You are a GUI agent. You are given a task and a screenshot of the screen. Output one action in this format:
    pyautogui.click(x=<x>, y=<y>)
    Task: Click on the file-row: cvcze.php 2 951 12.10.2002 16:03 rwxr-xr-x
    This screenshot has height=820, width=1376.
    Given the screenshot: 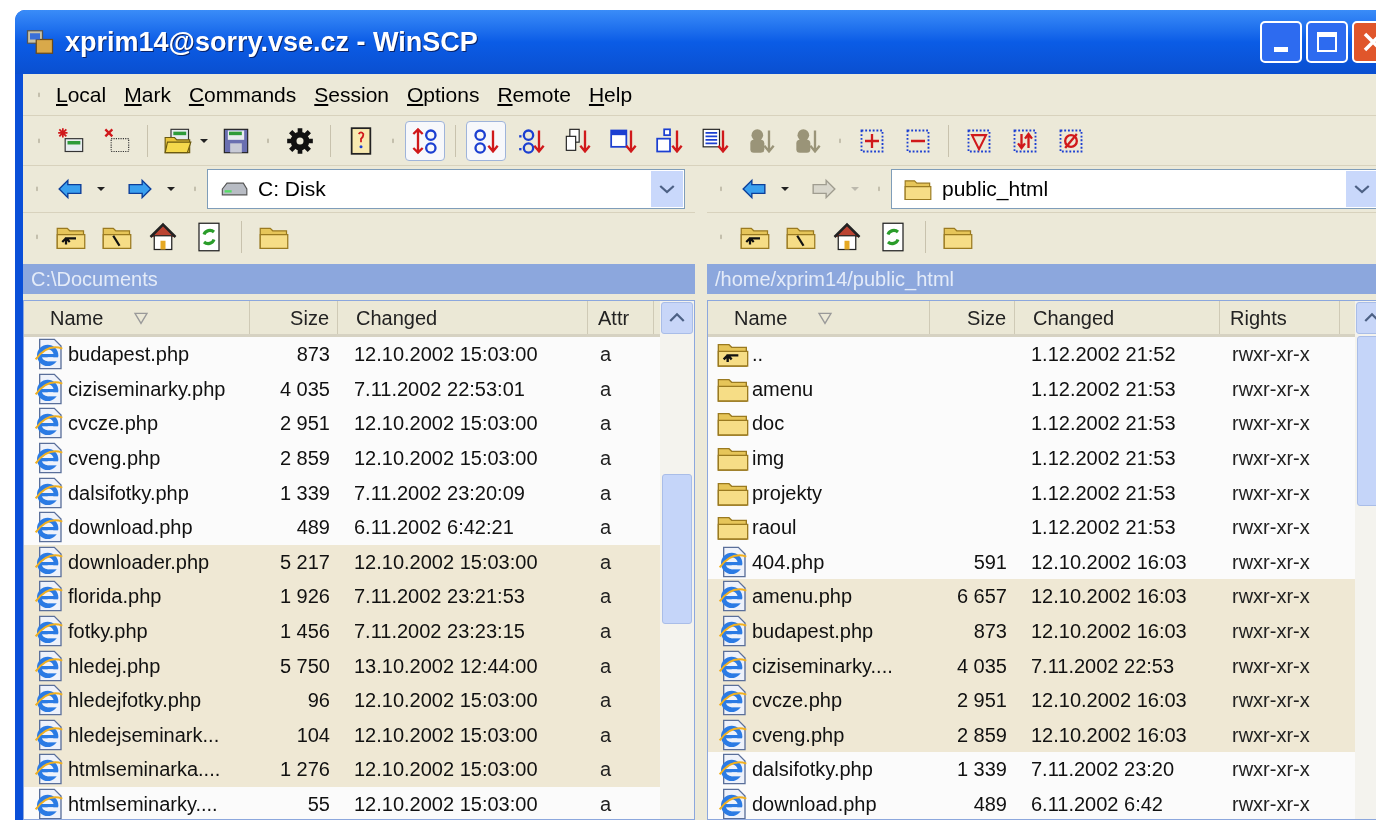 What is the action you would take?
    pyautogui.click(x=1031, y=700)
    